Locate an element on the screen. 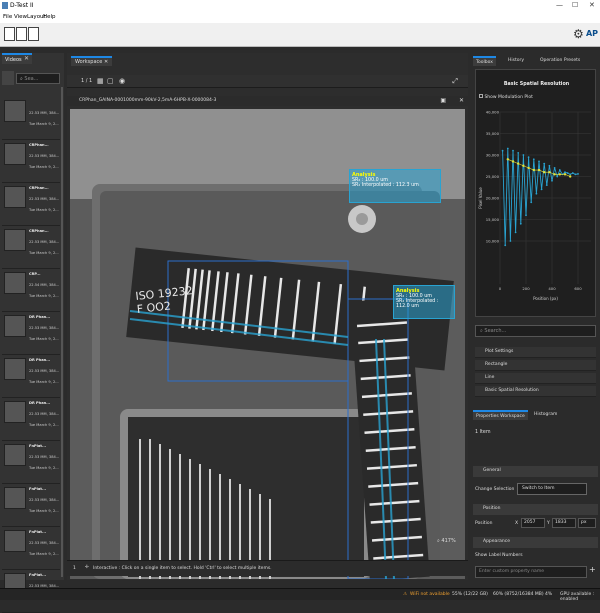 The width and height of the screenshot is (600, 613). series-line is located at coordinates (540, 197).